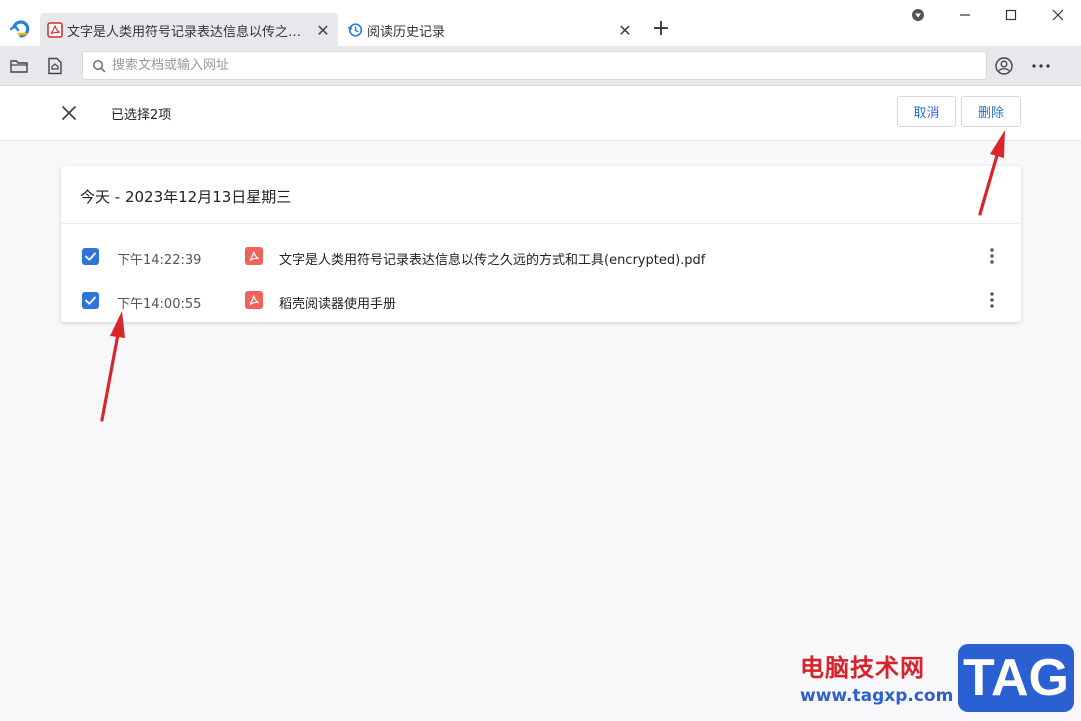  I want to click on arrow-to-checkboxes, so click(112, 366).